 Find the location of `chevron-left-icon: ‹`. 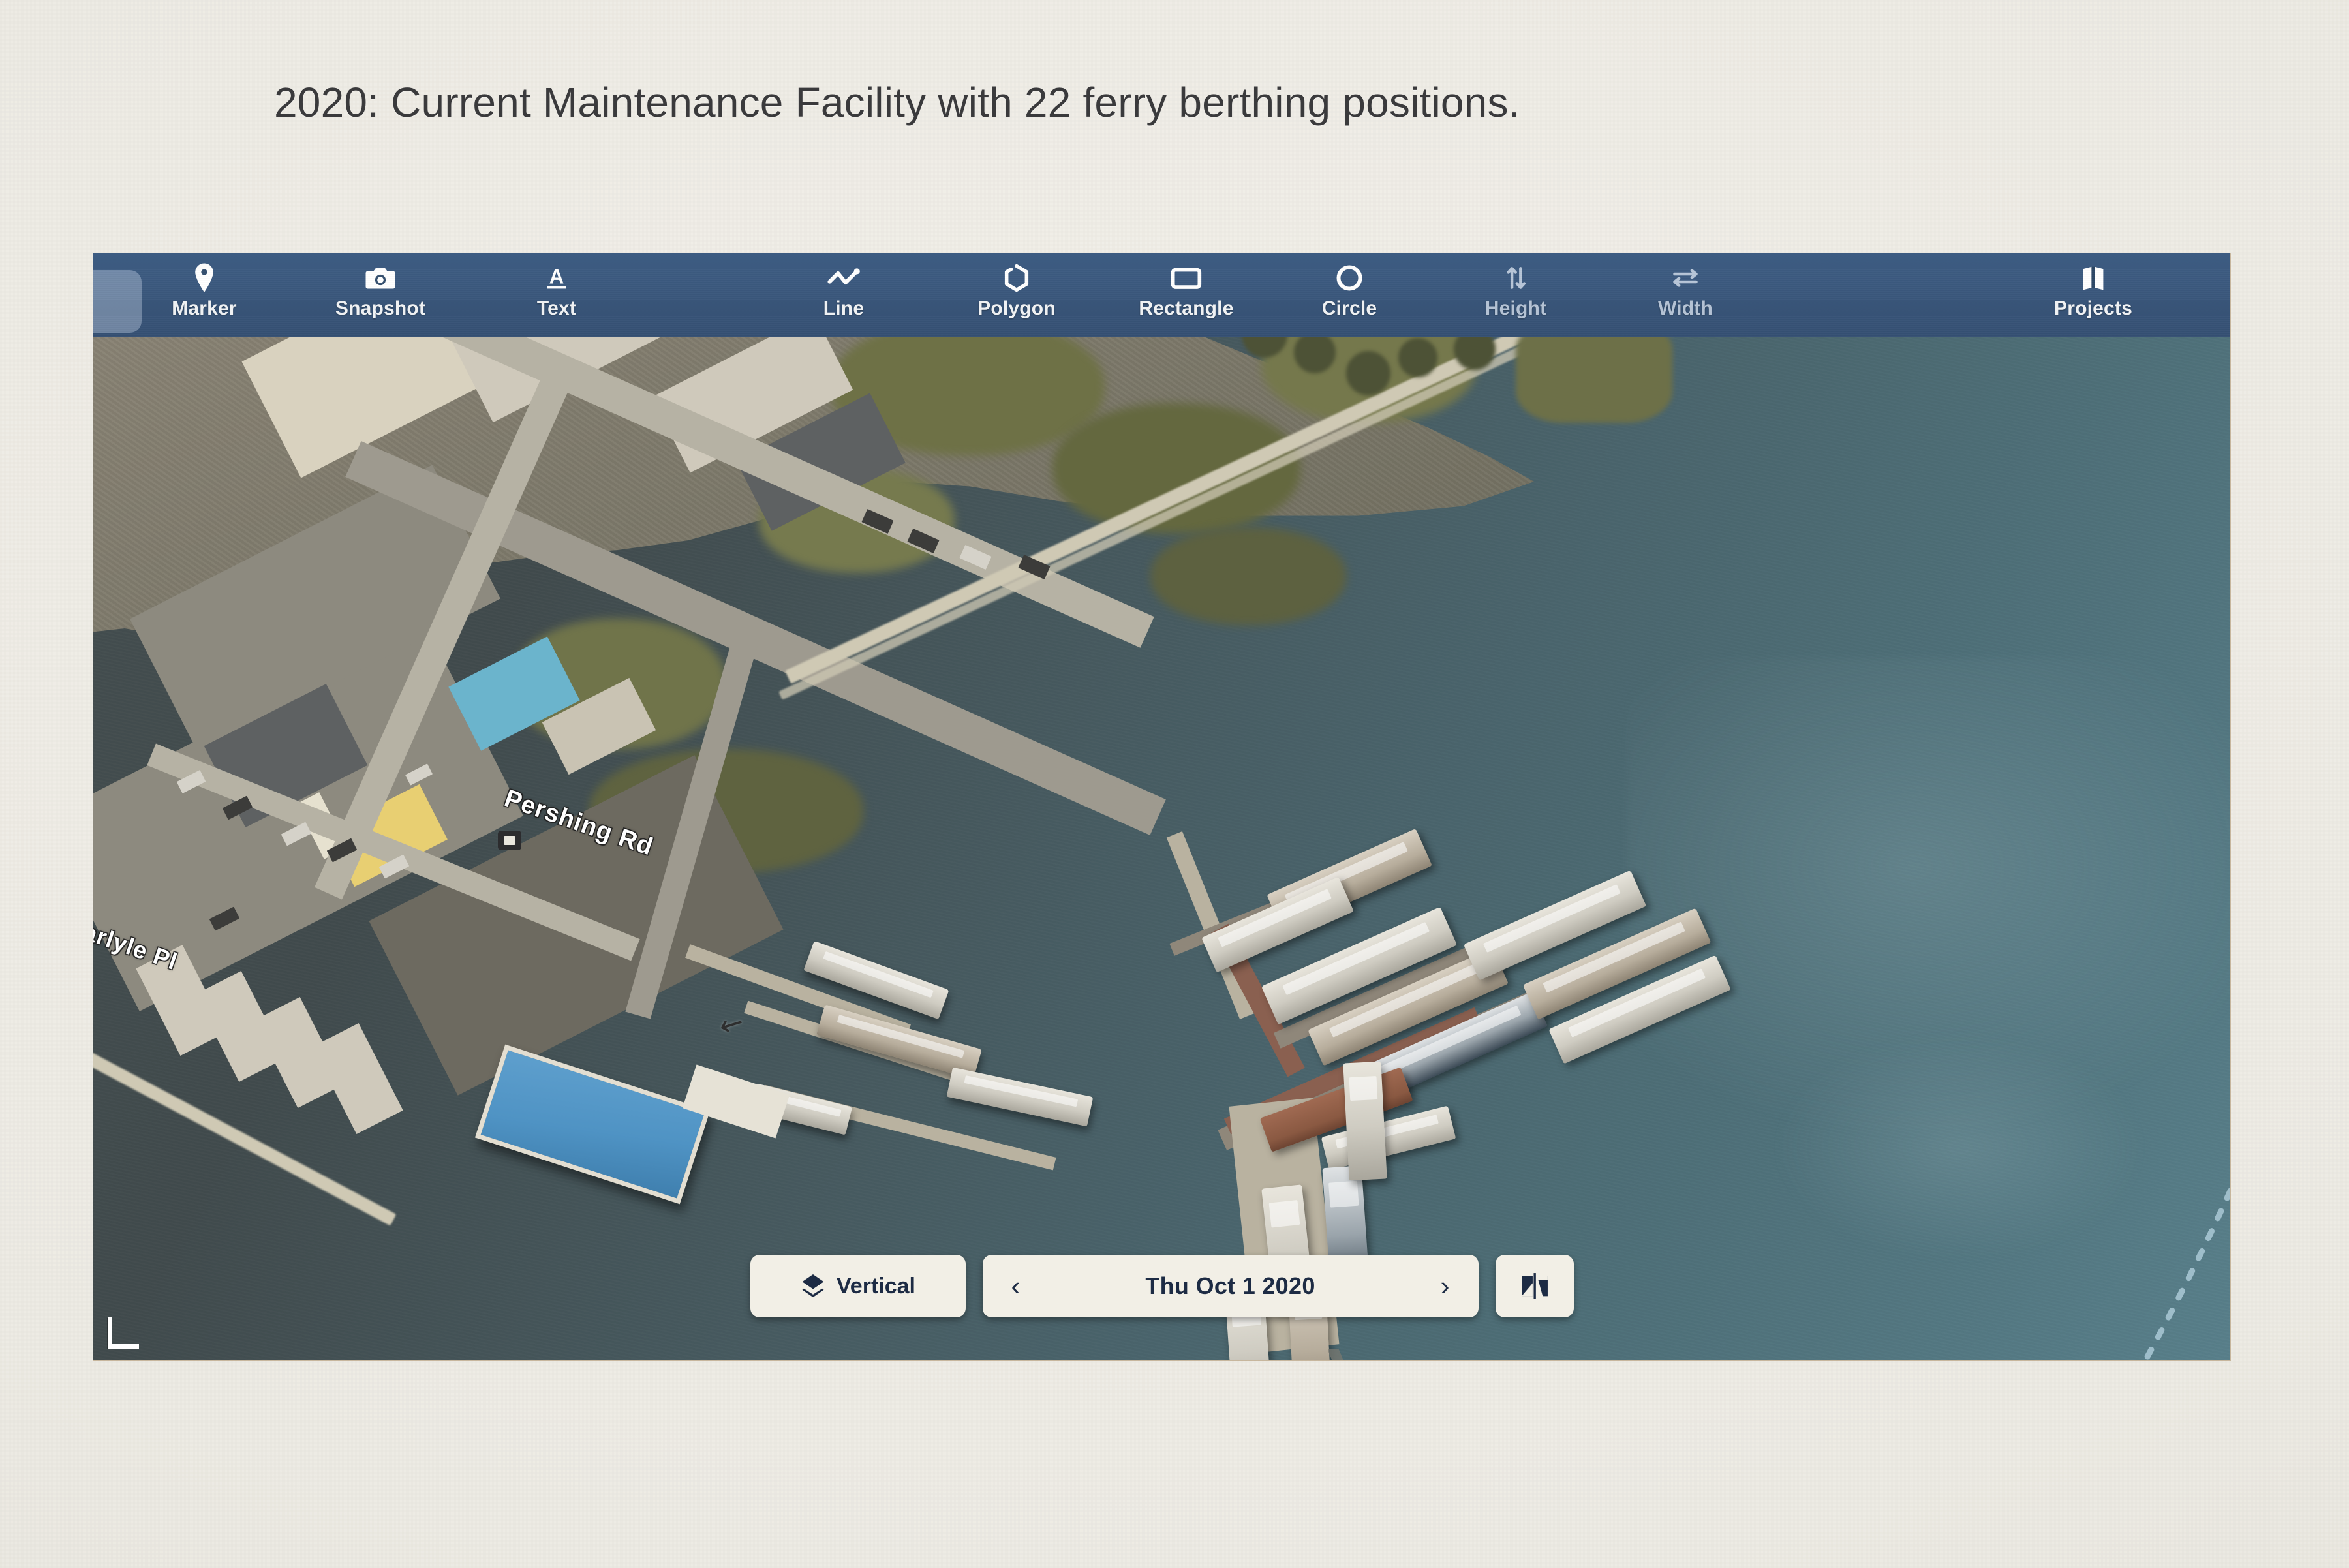

chevron-left-icon: ‹ is located at coordinates (1016, 1286).